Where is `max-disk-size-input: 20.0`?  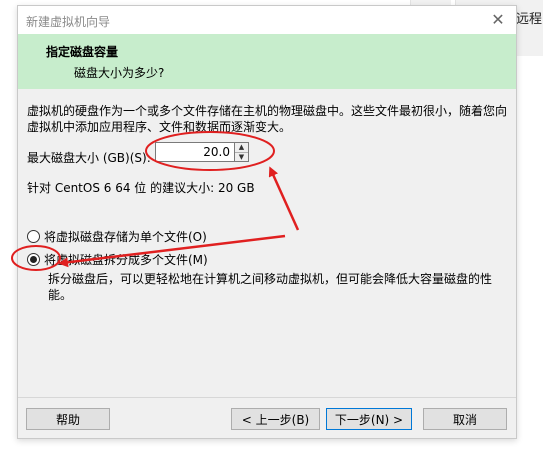 max-disk-size-input: 20.0 is located at coordinates (195, 152).